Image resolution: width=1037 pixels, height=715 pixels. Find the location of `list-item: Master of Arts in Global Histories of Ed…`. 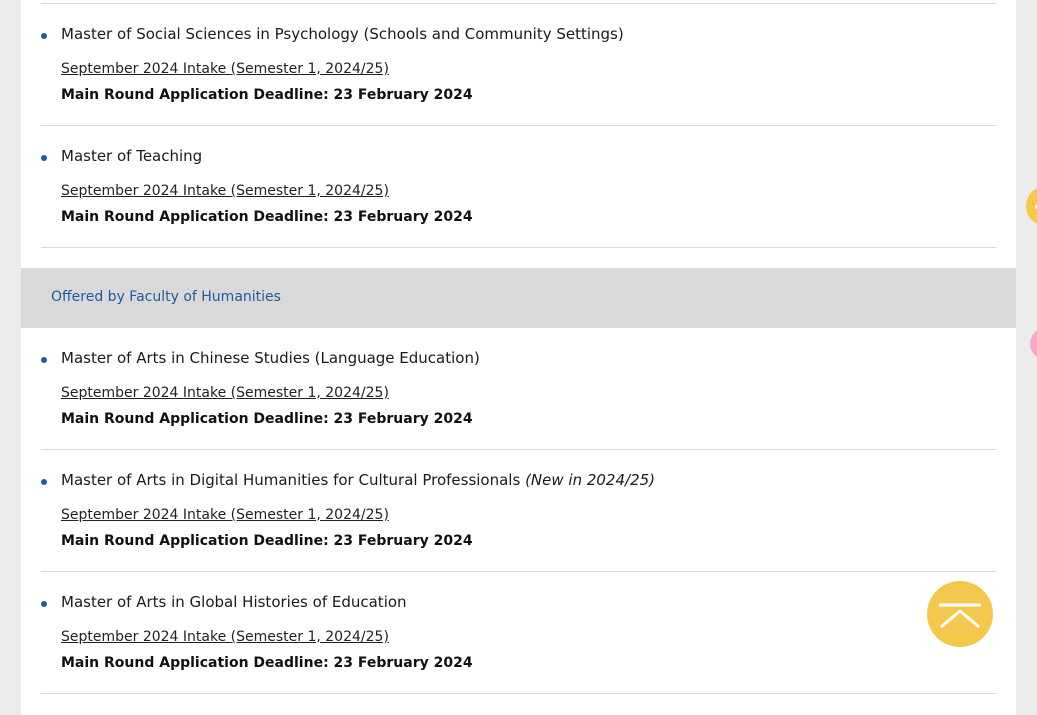

list-item: Master of Arts in Global Histories of Ed… is located at coordinates (518, 641).